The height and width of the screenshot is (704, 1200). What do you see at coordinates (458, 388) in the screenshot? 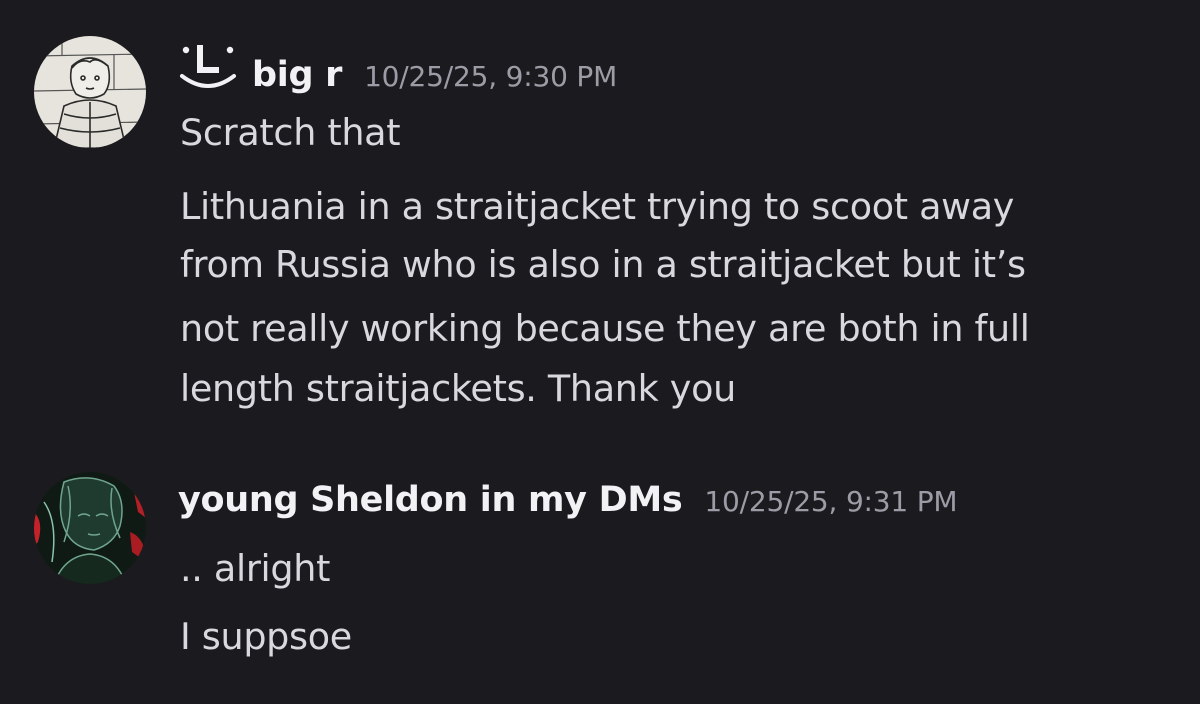
I see `message-text: length straitjackets. Thank you` at bounding box center [458, 388].